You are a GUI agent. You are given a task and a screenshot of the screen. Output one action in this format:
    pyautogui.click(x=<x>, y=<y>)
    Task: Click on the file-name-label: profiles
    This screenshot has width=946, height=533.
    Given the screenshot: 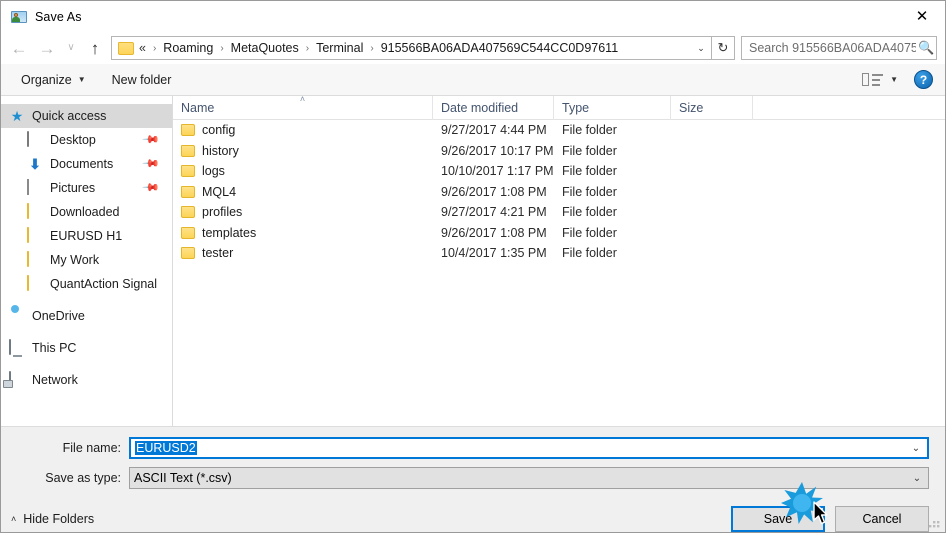 What is the action you would take?
    pyautogui.click(x=222, y=212)
    